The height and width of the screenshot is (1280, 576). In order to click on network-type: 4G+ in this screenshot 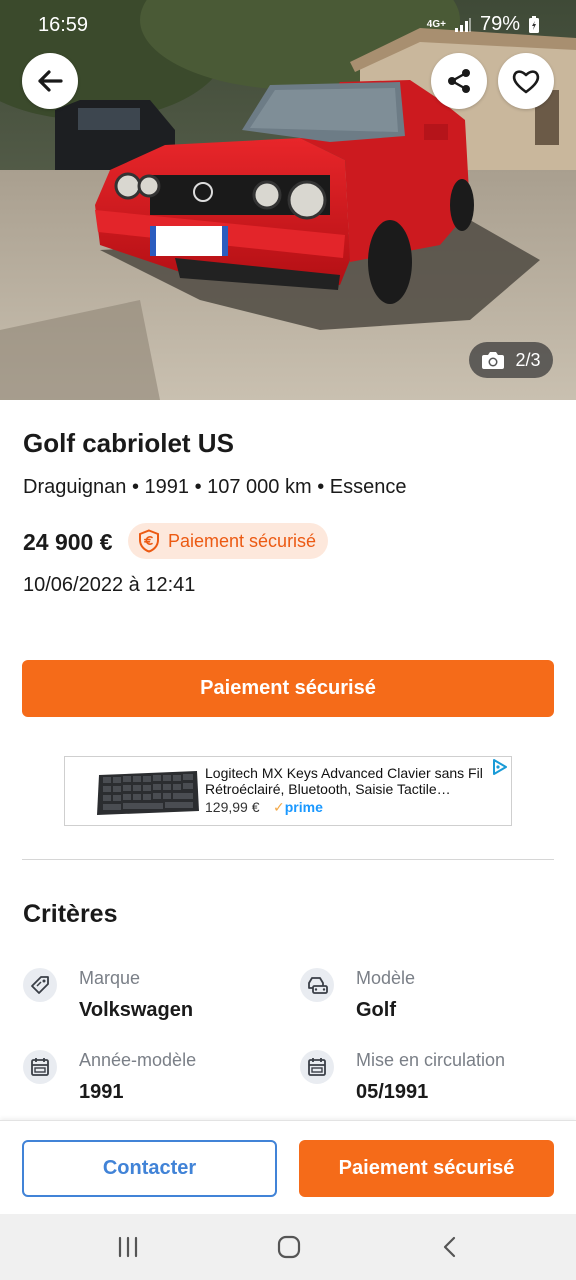, I will do `click(436, 24)`.